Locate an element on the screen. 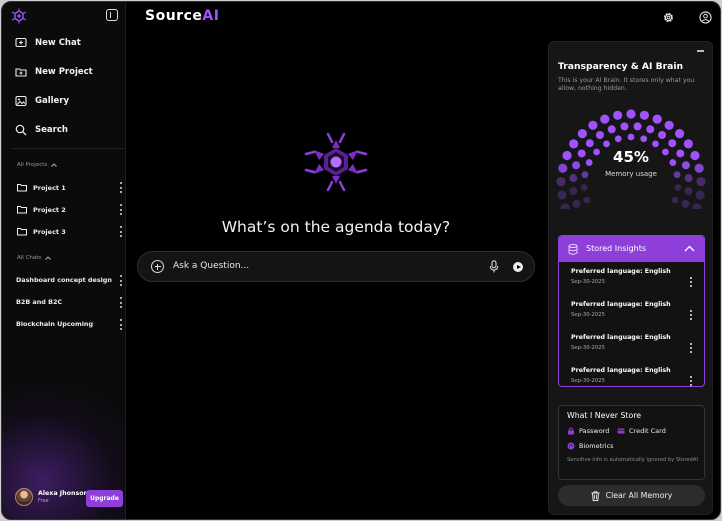  database-icon is located at coordinates (573, 249).